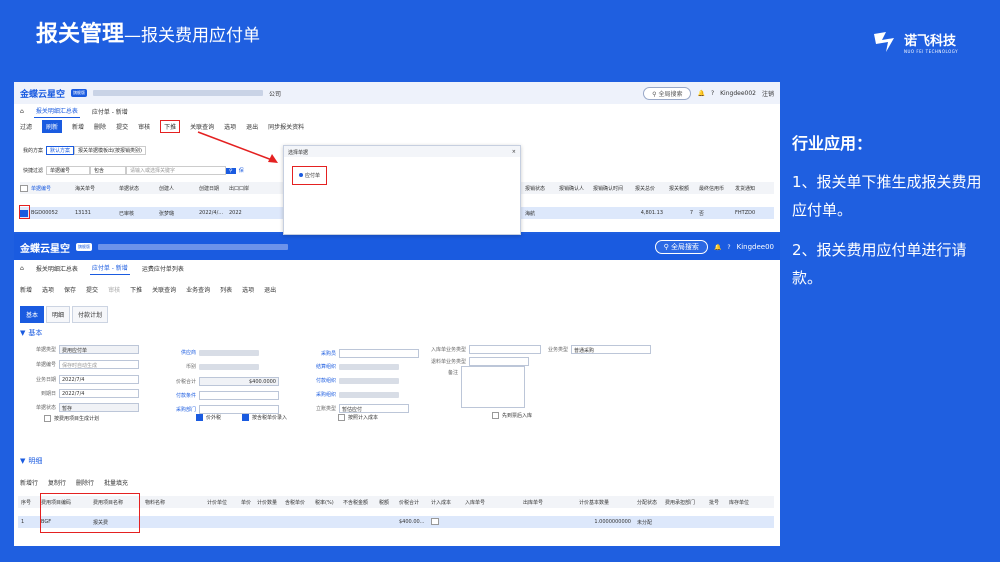 Image resolution: width=1000 pixels, height=562 pixels. Describe the element at coordinates (110, 150) in the screenshot. I see `scheme-other: 报关单据模板出(按报销类别)` at that location.